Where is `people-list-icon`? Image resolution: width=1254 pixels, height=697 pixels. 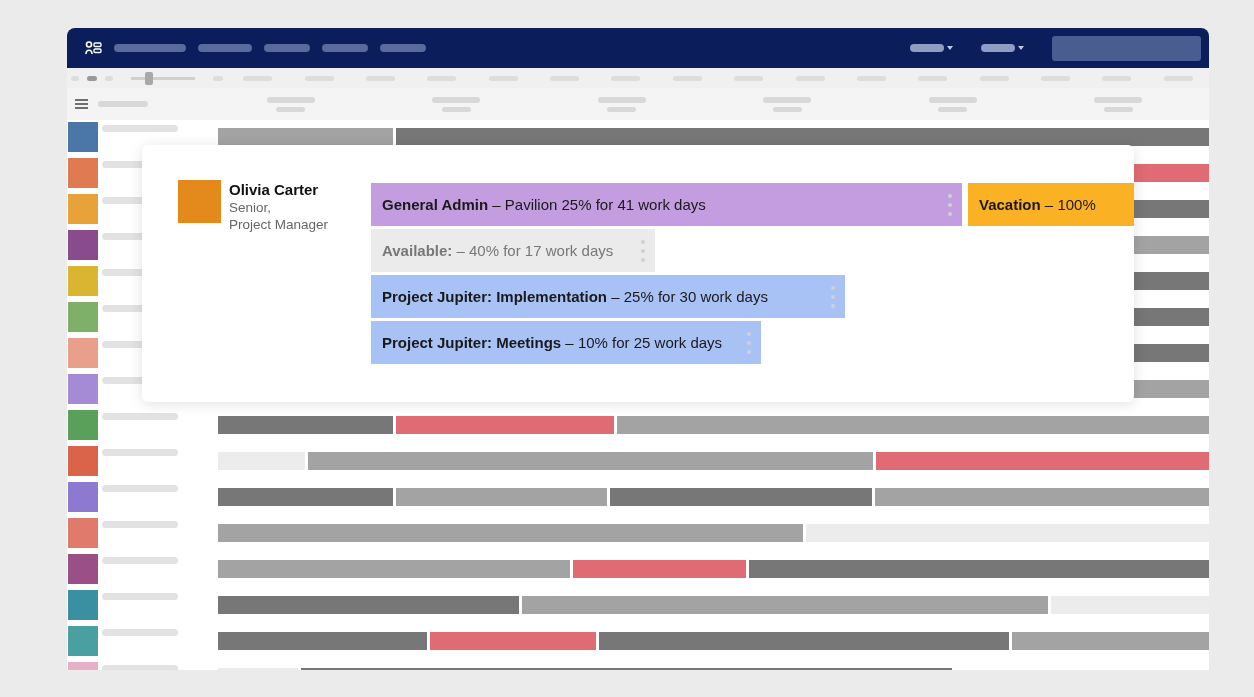 people-list-icon is located at coordinates (93, 48).